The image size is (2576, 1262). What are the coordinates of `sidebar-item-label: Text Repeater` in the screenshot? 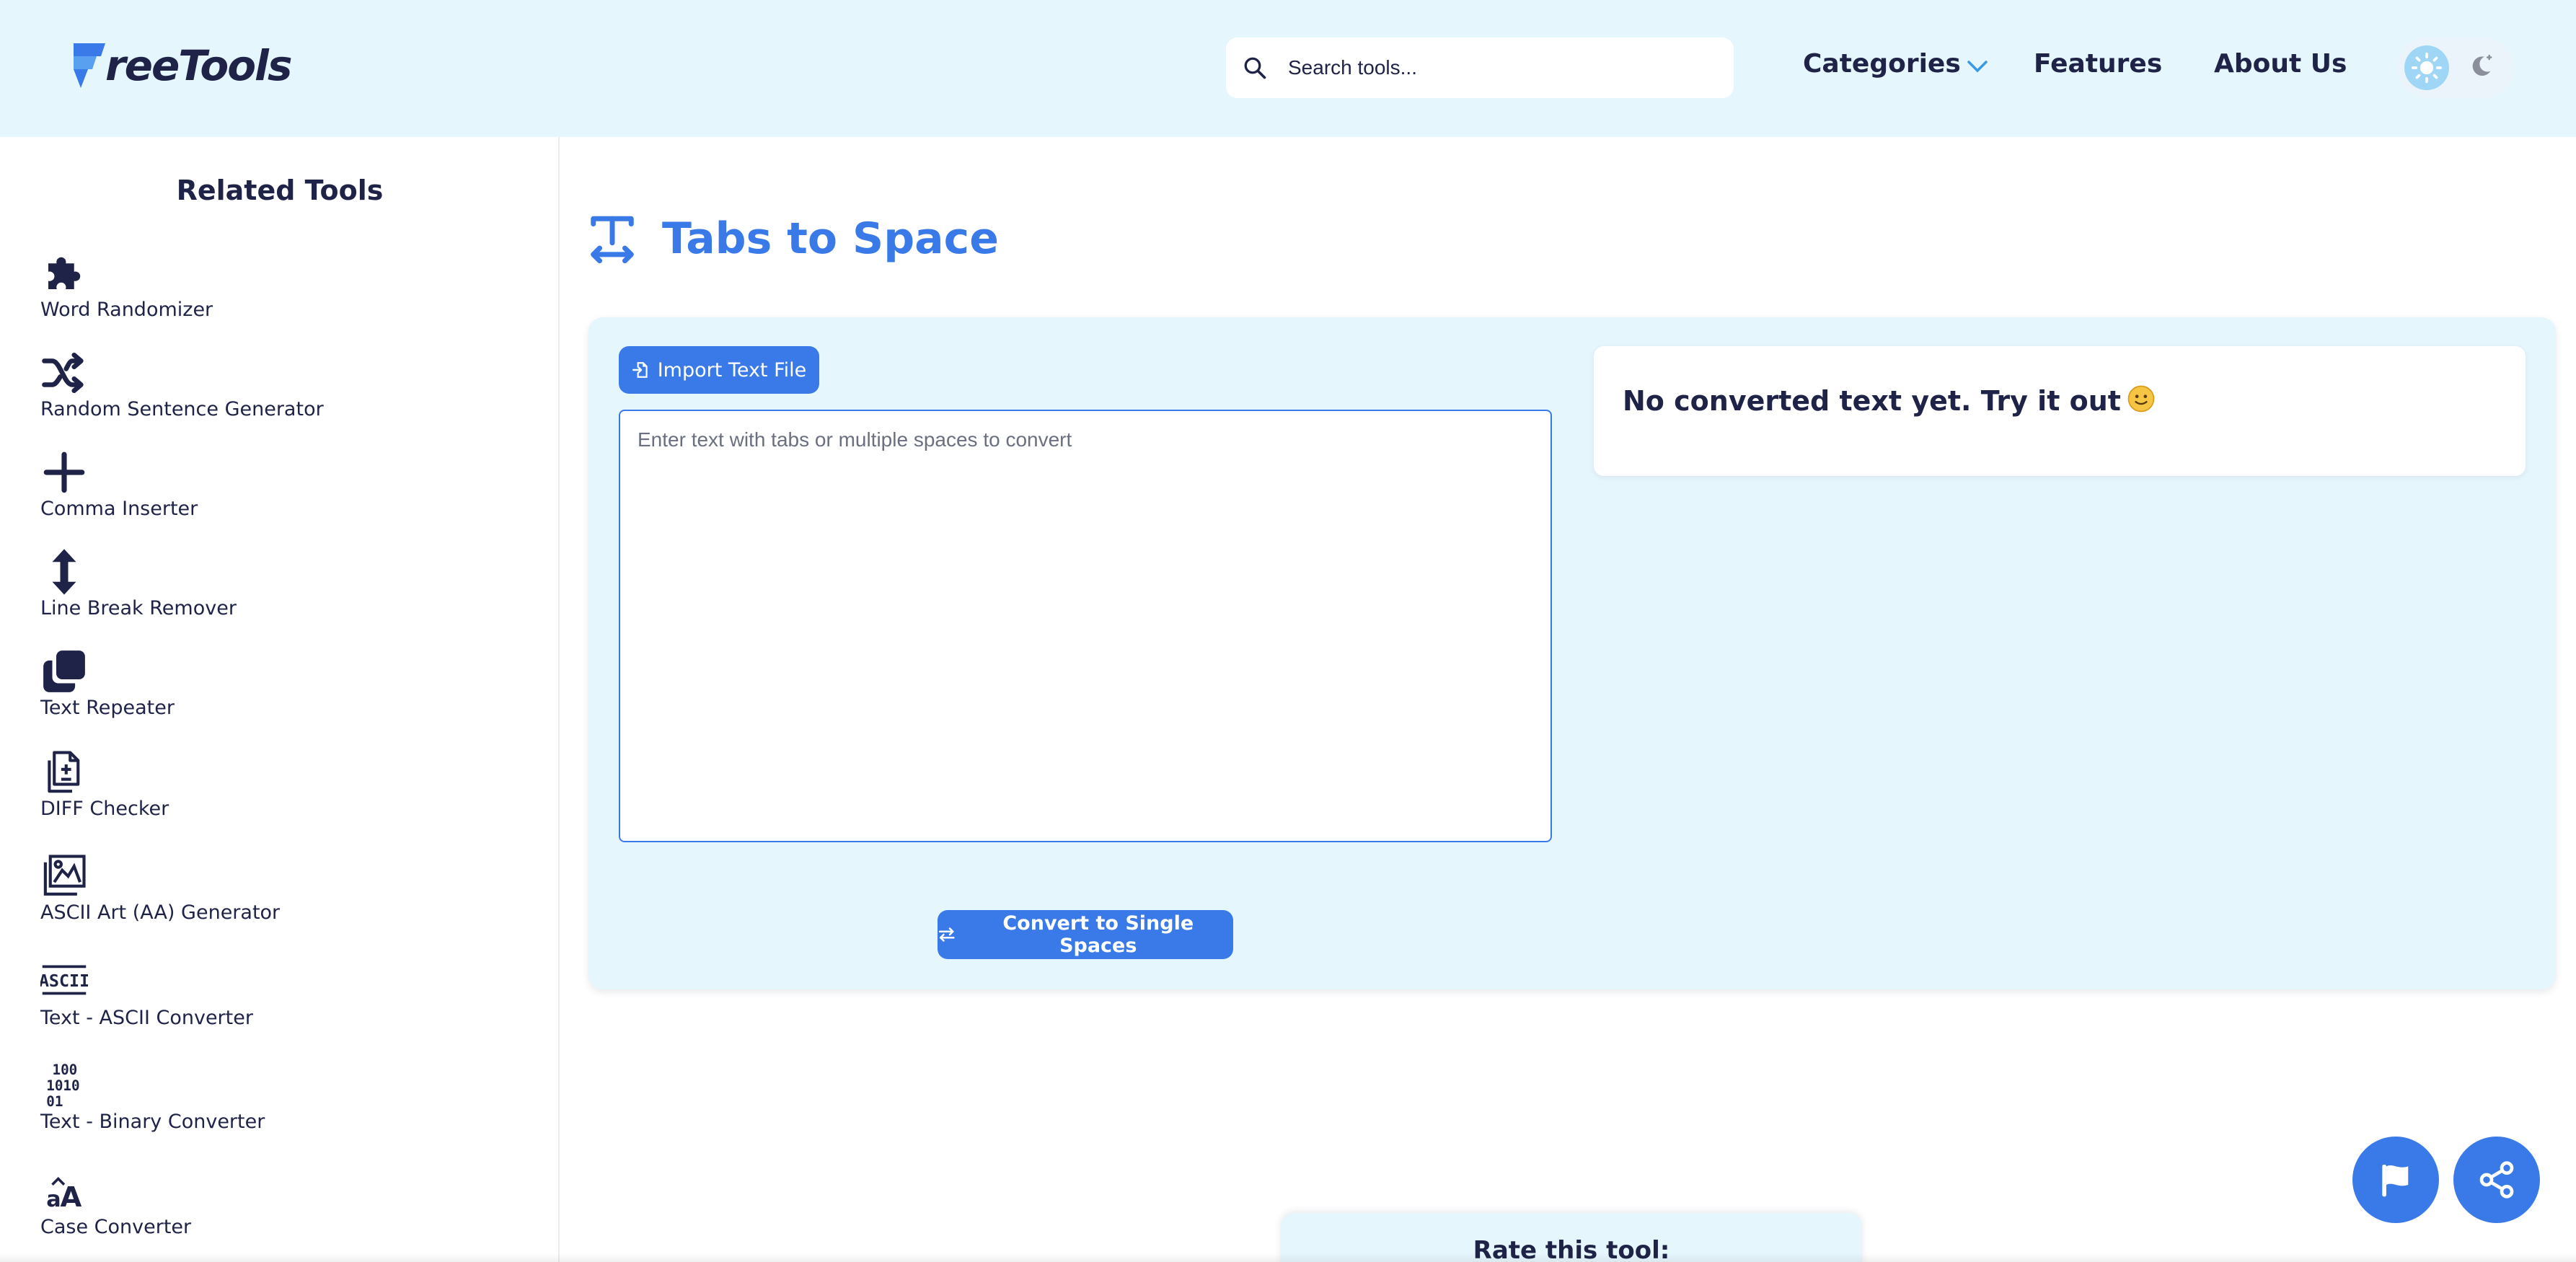 It's located at (107, 708).